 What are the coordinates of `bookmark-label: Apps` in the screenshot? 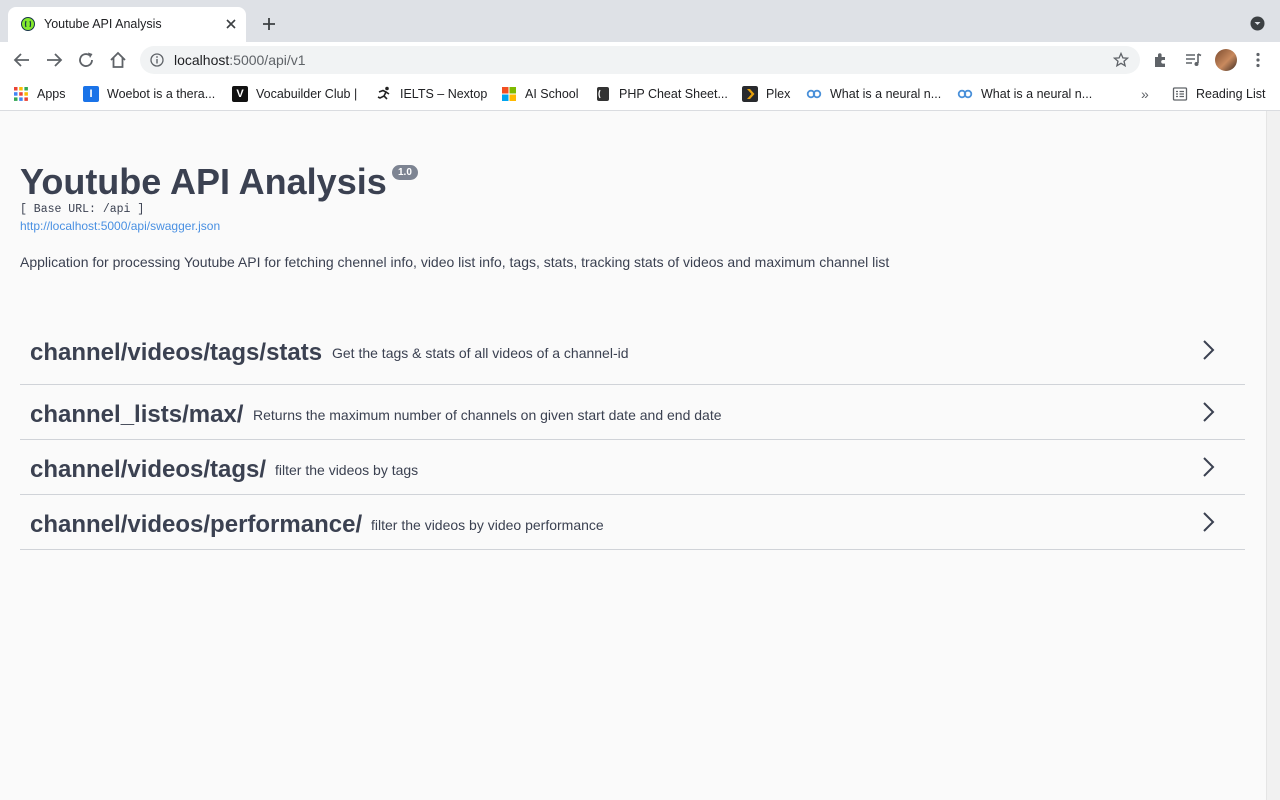 It's located at (51, 94).